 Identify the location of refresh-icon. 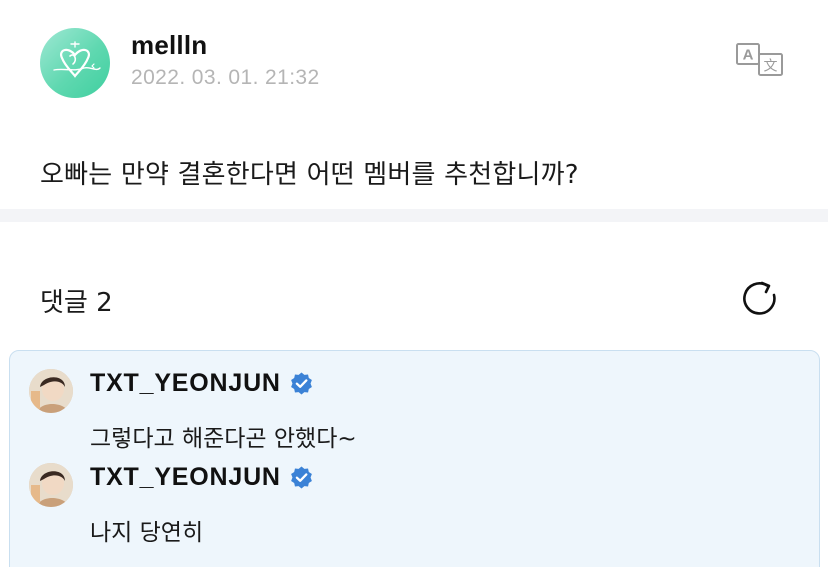
(759, 298).